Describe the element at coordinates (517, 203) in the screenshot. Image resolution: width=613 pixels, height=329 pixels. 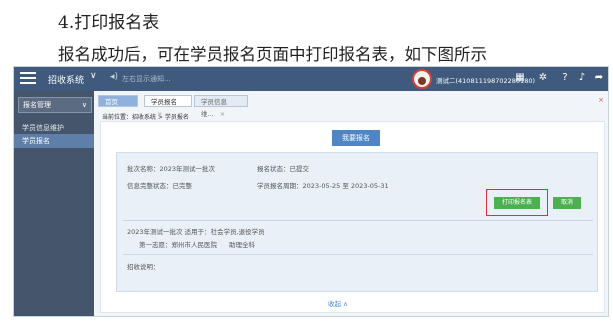
I see `print-form-button: 打印报名表` at that location.